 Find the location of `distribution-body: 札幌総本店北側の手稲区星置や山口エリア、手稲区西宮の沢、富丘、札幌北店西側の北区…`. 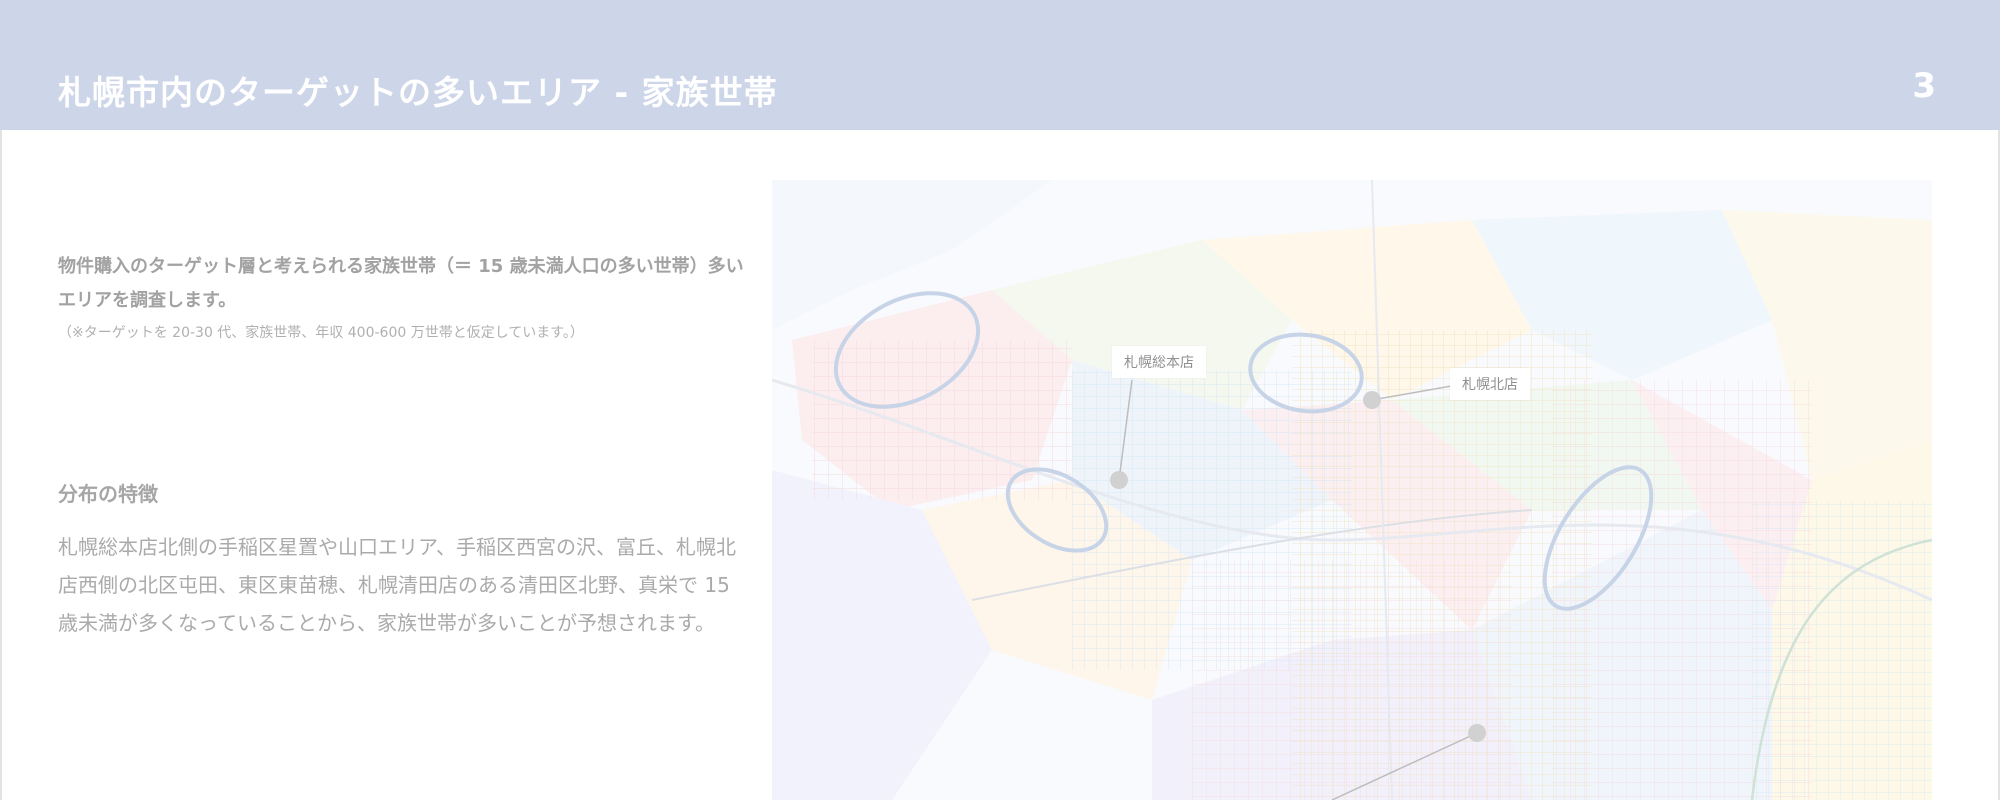

distribution-body: 札幌総本店北側の手稲区星置や山口エリア、手稲区西宮の沢、富丘、札幌北店西側の北区… is located at coordinates (397, 585).